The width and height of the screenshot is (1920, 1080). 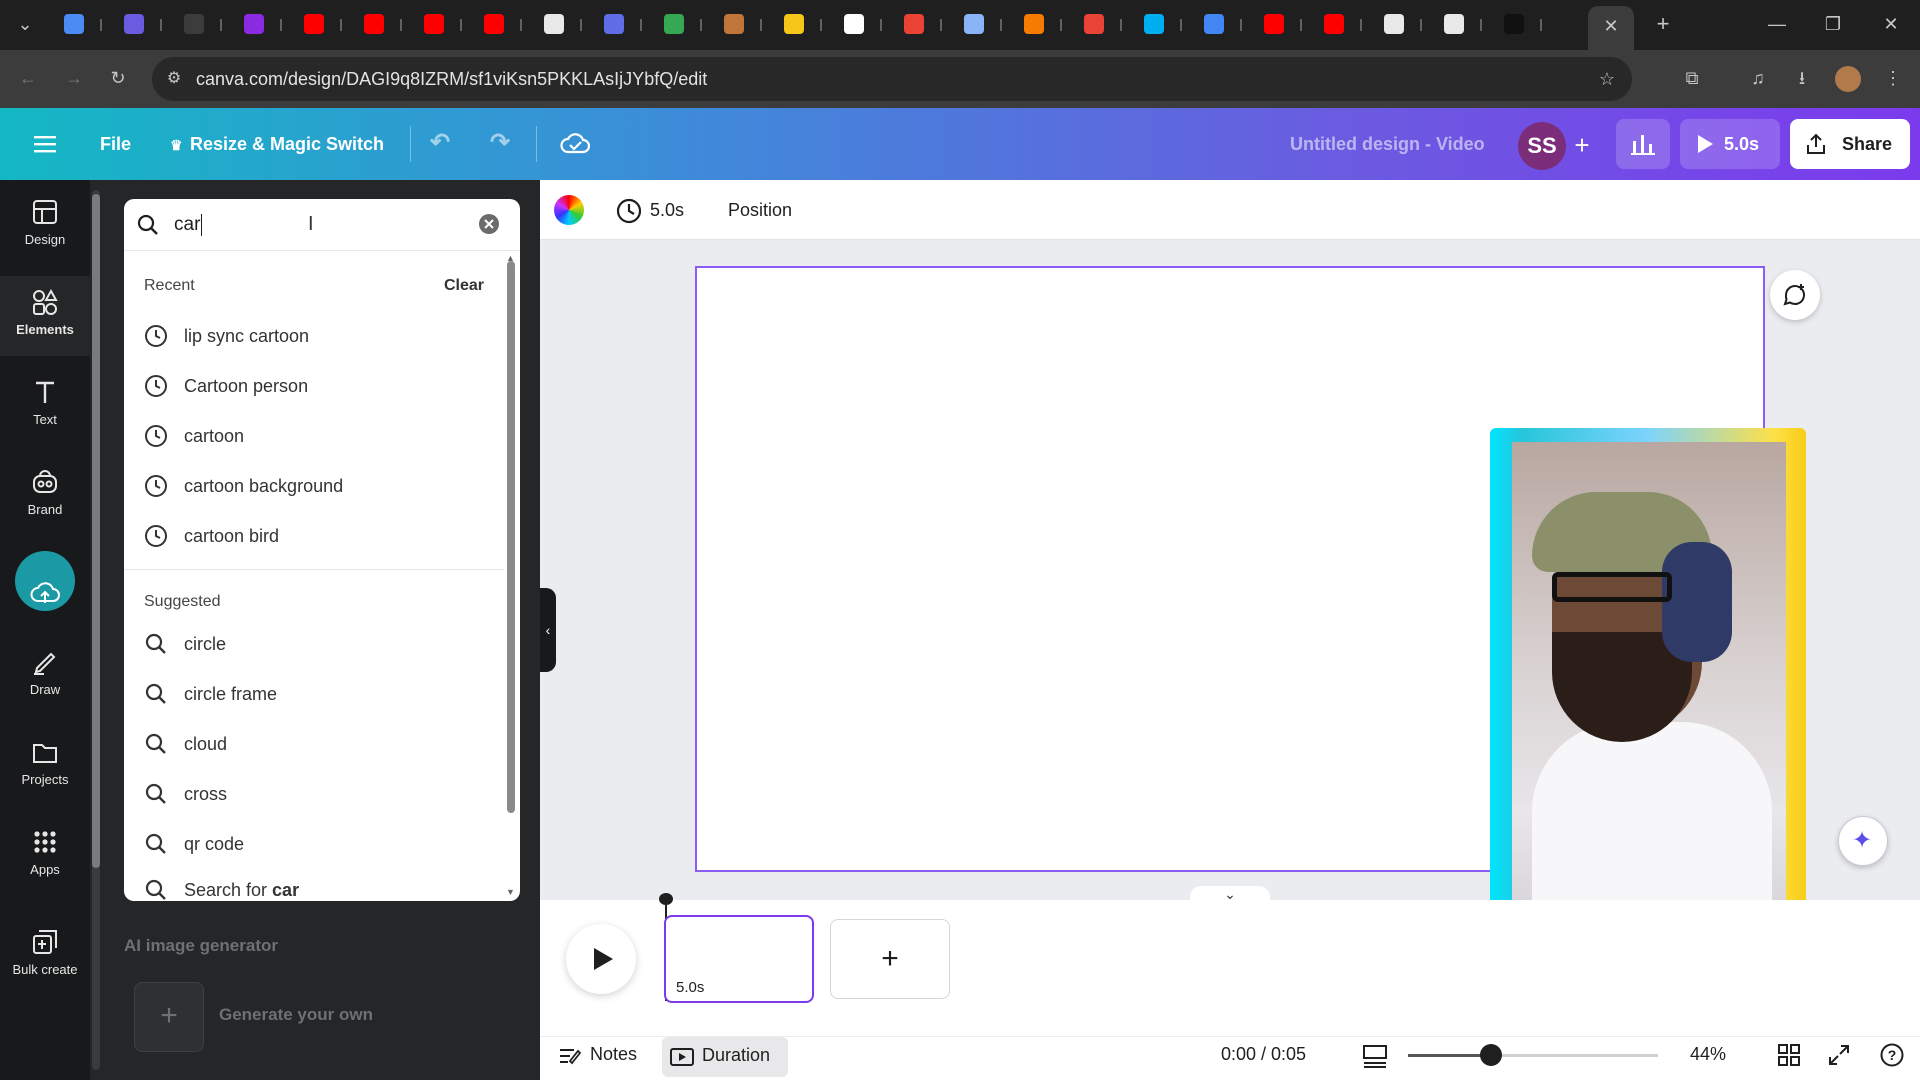 What do you see at coordinates (674, 24) in the screenshot?
I see `download-icon` at bounding box center [674, 24].